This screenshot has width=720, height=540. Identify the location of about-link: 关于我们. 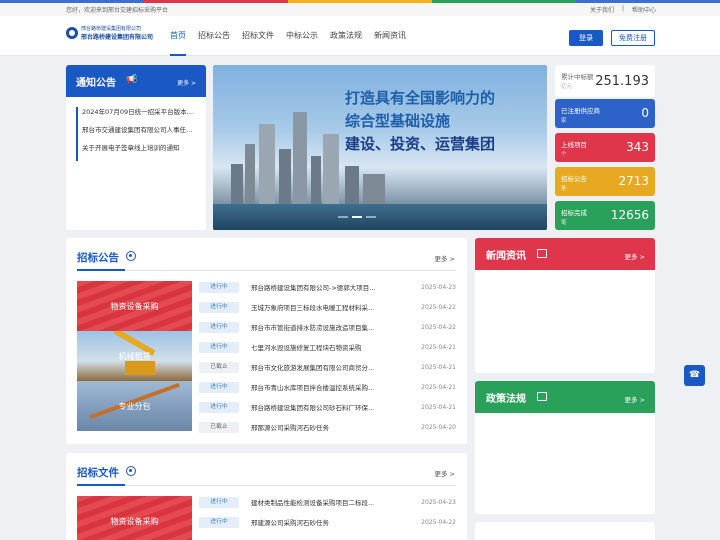
(602, 9).